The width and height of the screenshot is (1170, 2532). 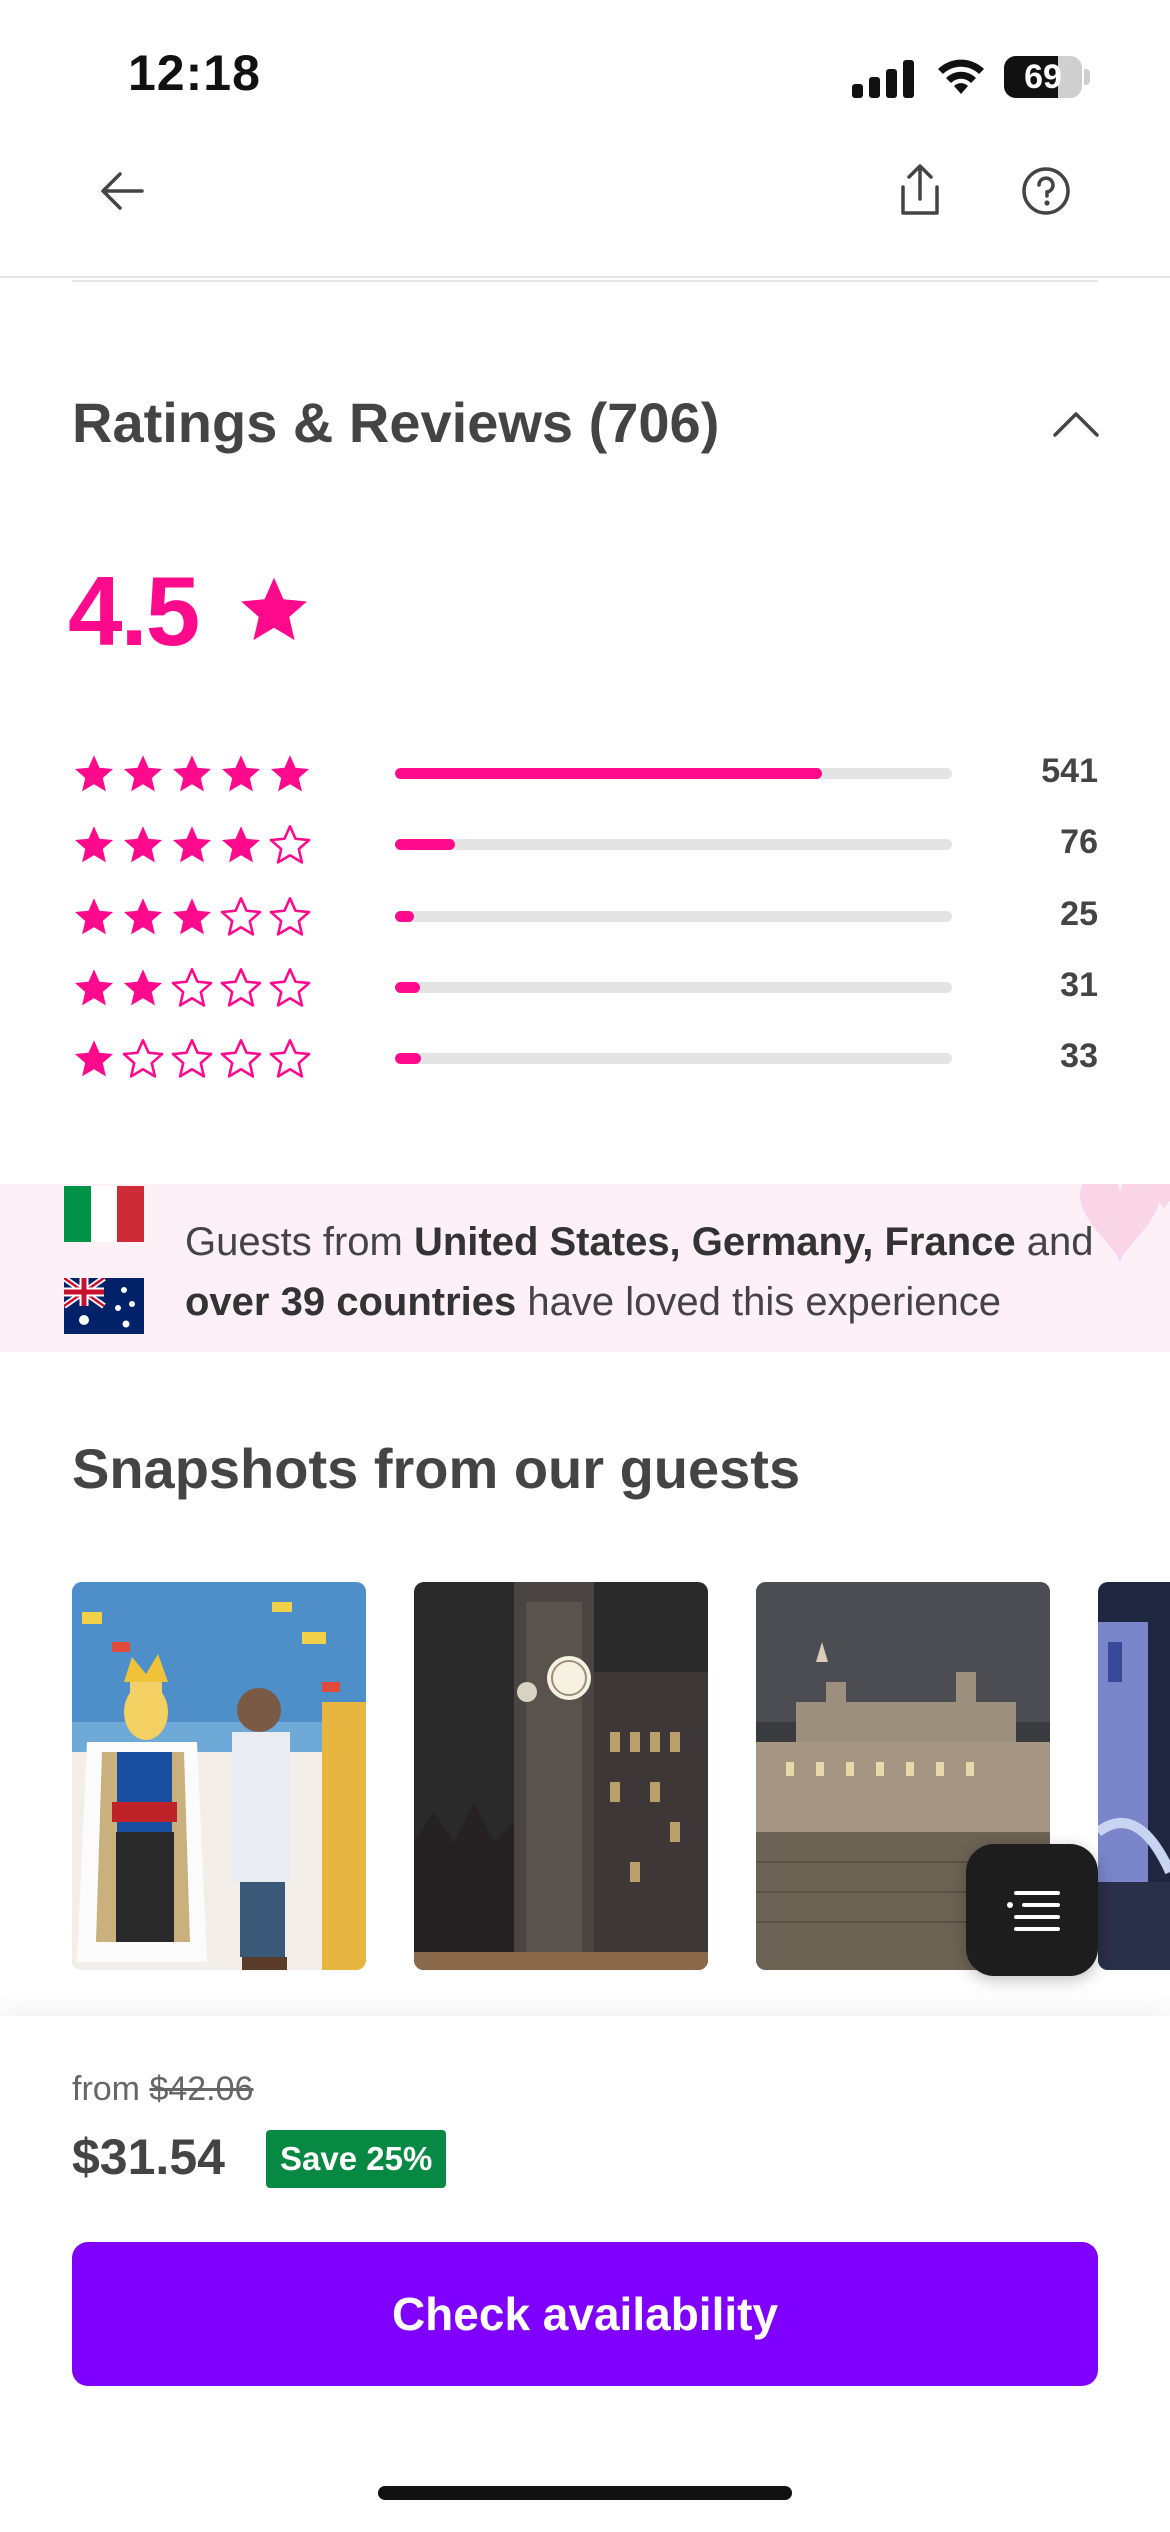 I want to click on star-icon, so click(x=274, y=609).